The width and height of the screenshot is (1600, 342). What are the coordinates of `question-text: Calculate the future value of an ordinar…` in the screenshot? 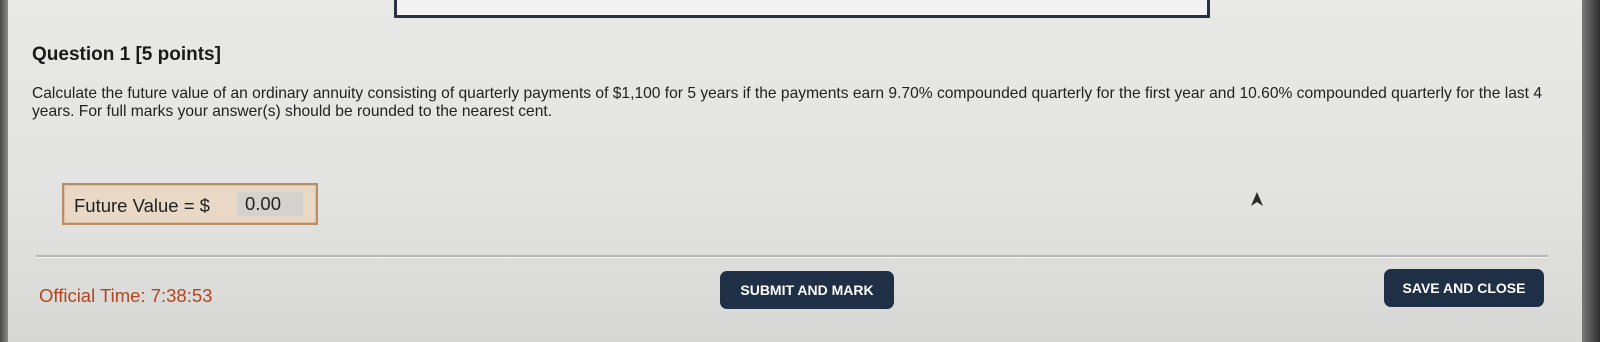 It's located at (787, 102).